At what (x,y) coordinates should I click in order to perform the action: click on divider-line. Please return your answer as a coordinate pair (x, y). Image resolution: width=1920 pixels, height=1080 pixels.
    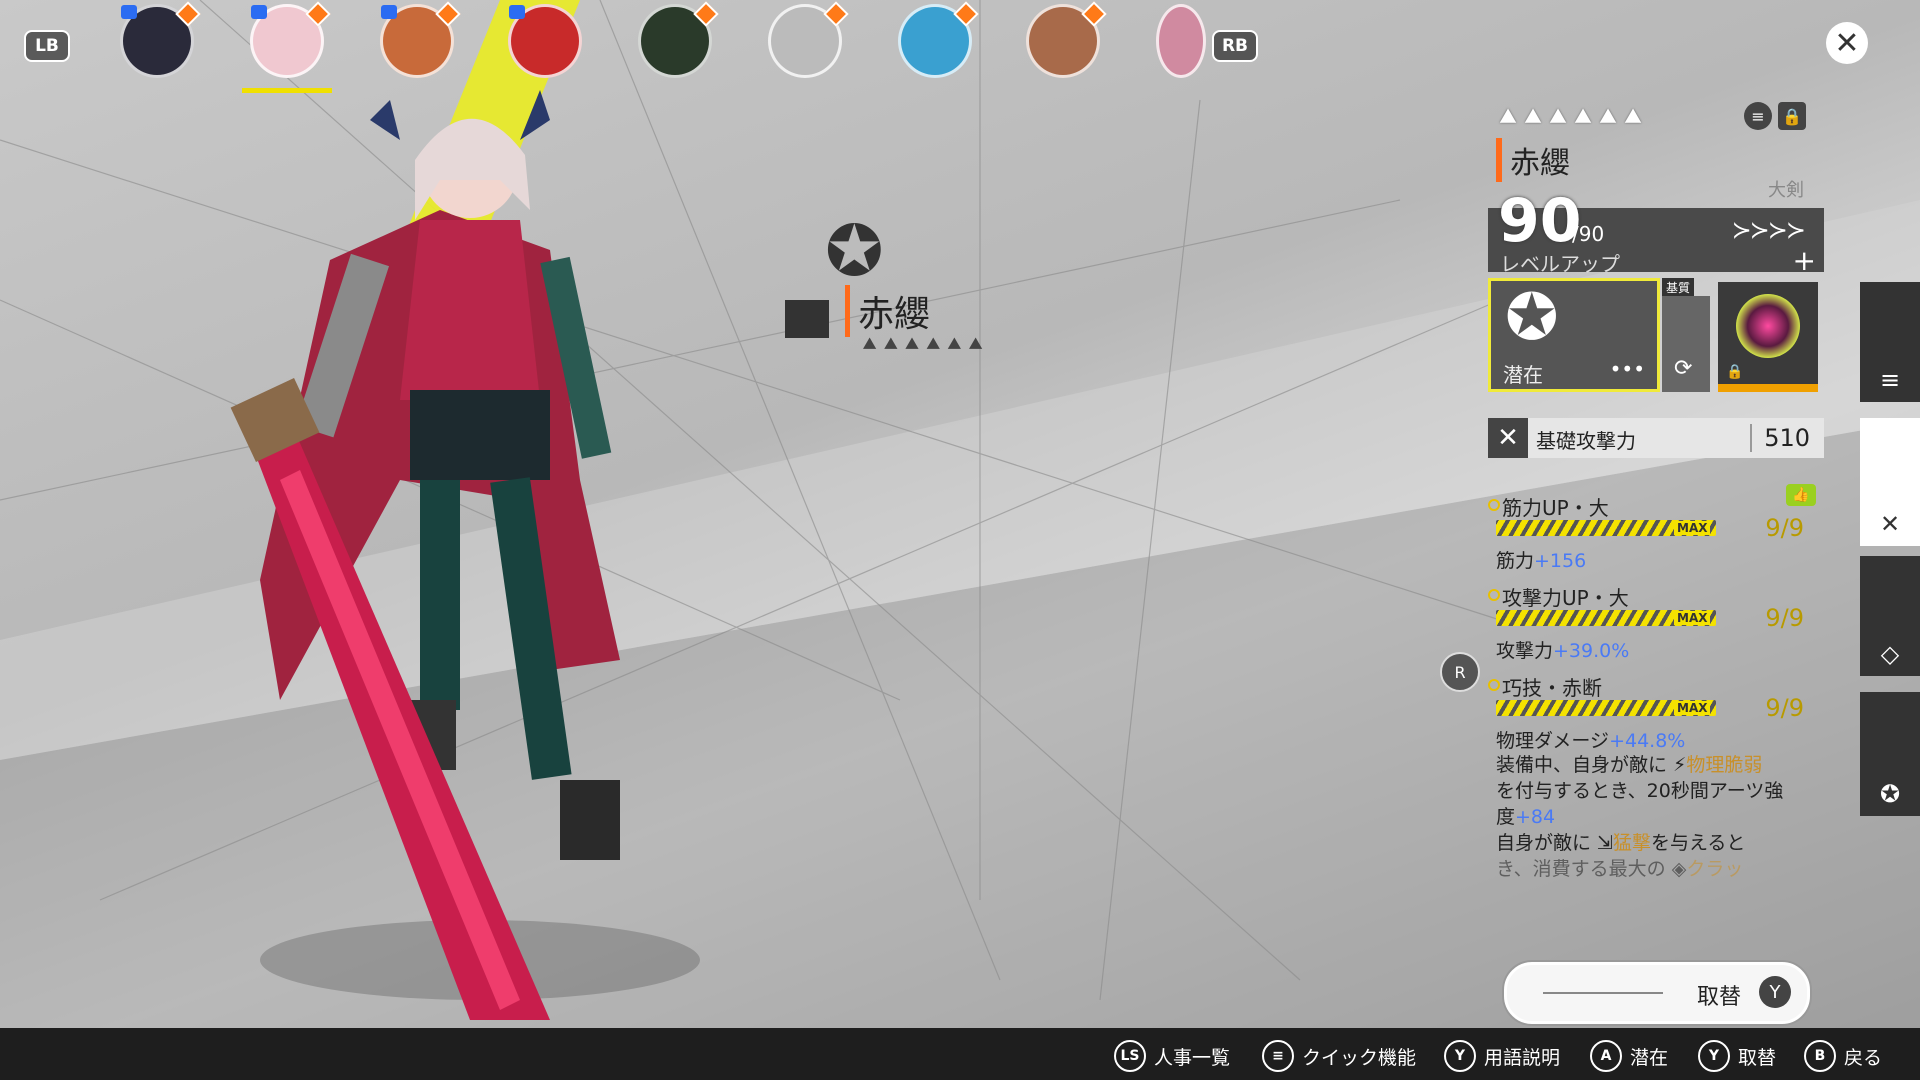
    Looking at the image, I should click on (1603, 993).